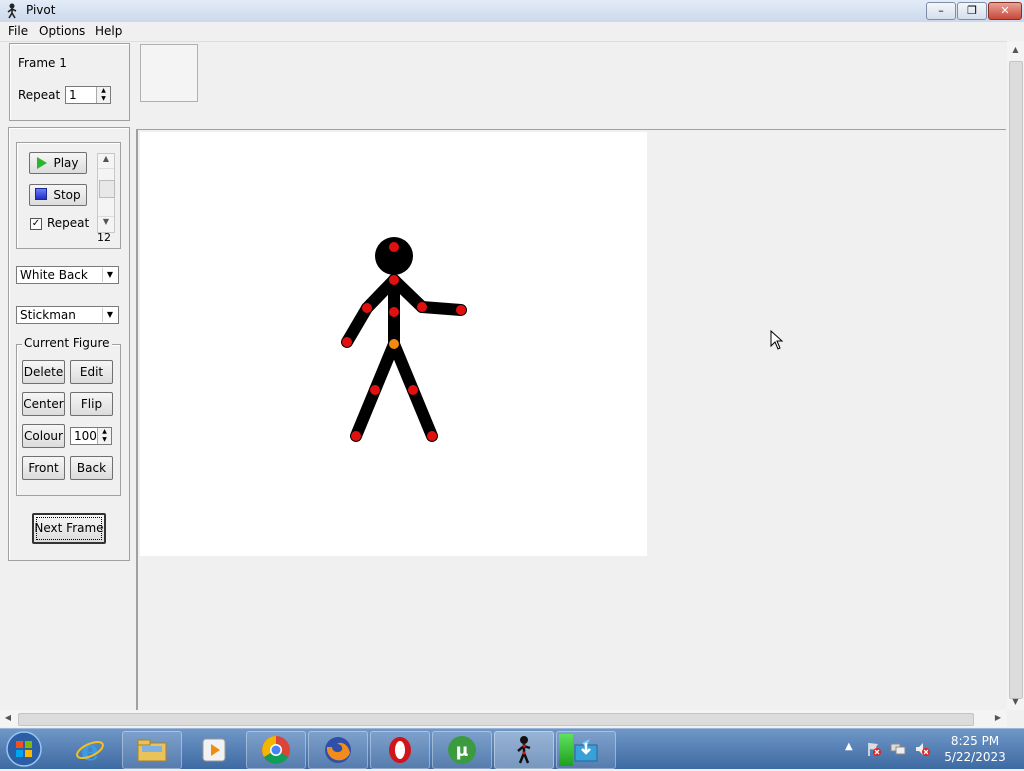 The width and height of the screenshot is (1024, 771). What do you see at coordinates (108, 31) in the screenshot?
I see `menu-help: Help` at bounding box center [108, 31].